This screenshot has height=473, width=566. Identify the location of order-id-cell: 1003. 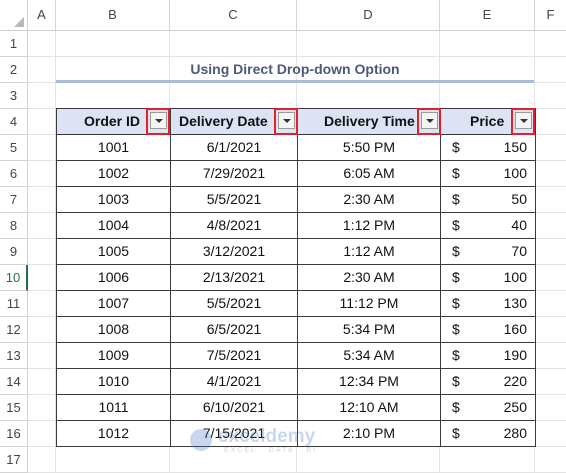
(114, 200).